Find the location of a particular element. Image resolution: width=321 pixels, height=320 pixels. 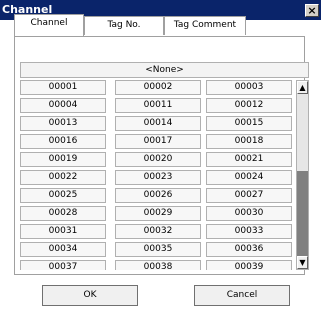

channel-cell: 00003 is located at coordinates (249, 87).